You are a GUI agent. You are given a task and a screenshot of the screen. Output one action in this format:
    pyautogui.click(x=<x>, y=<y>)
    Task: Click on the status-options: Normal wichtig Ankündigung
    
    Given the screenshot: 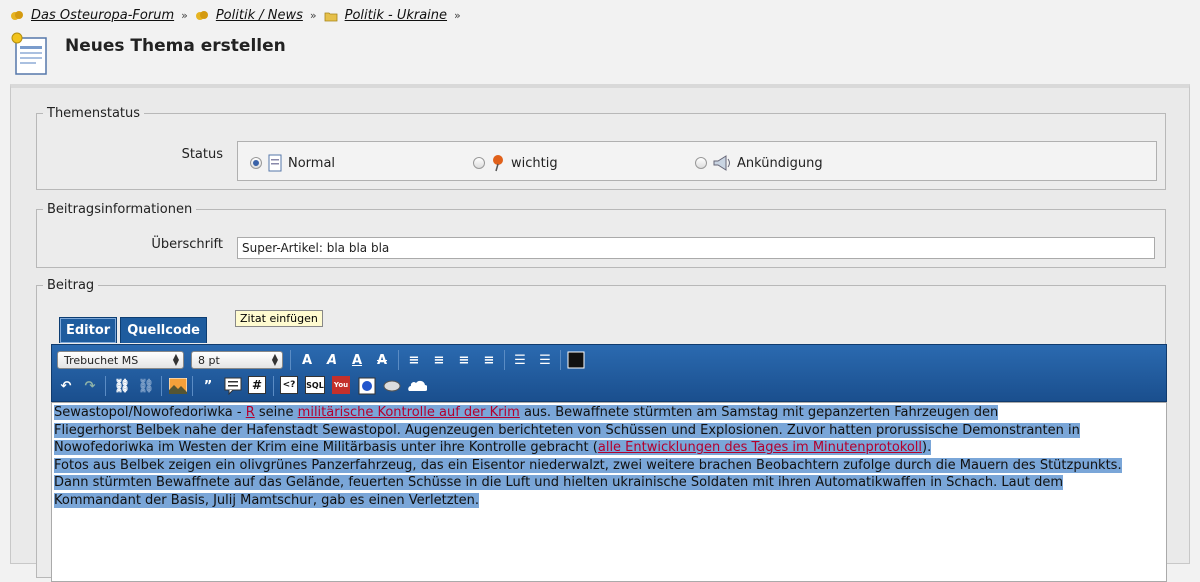 What is the action you would take?
    pyautogui.click(x=697, y=161)
    